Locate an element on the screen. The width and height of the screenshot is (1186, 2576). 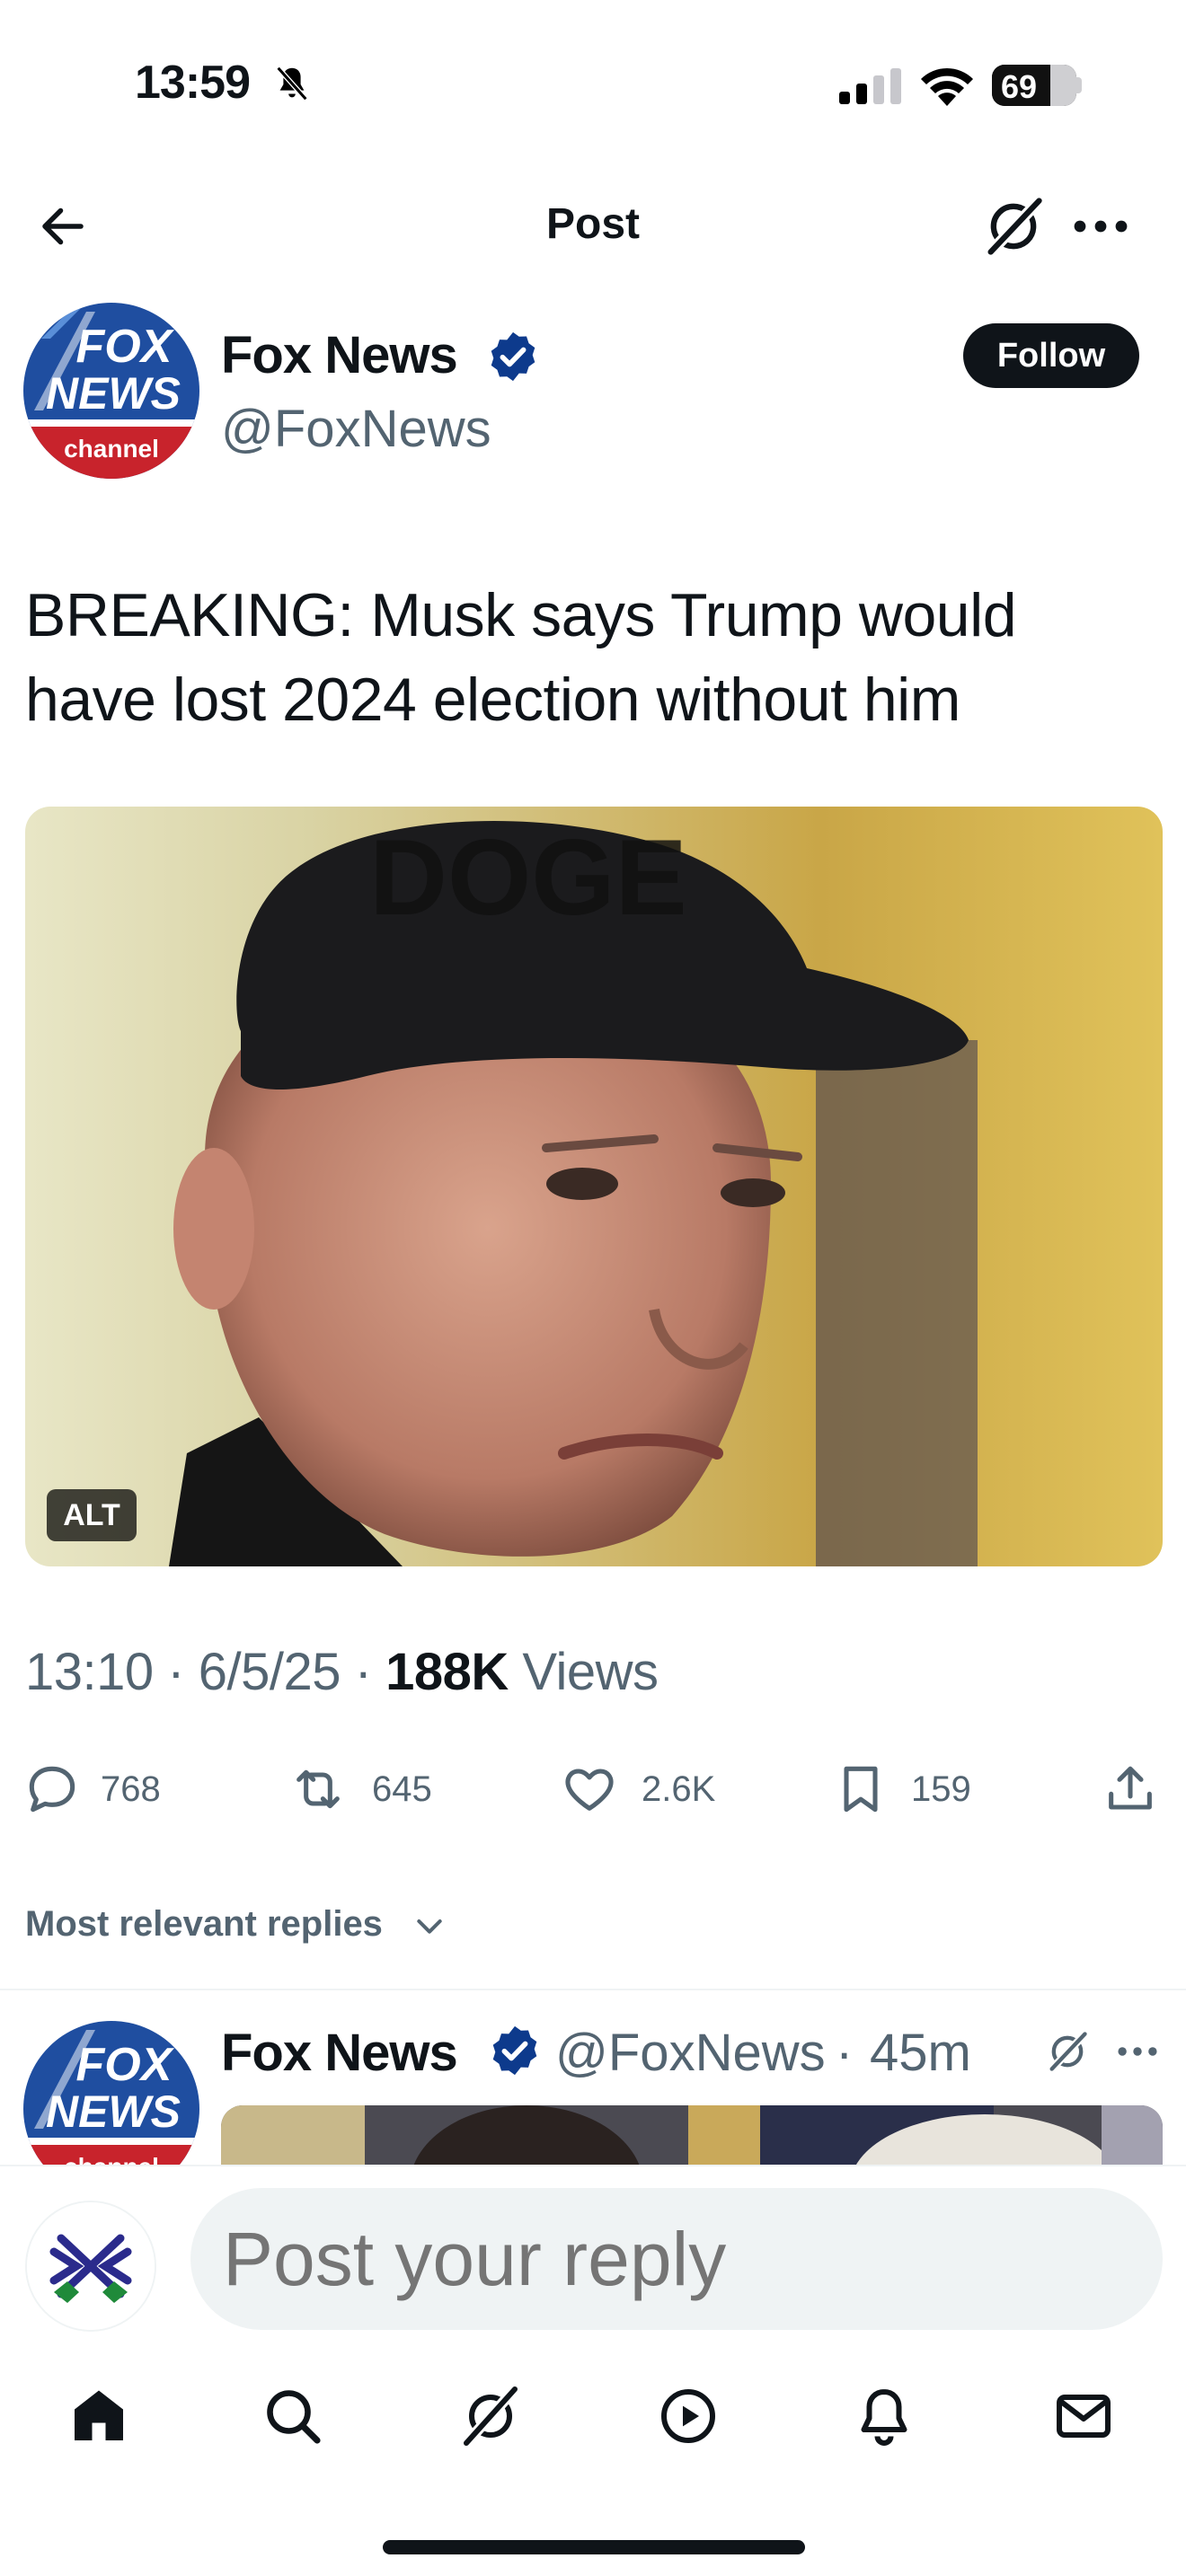
video-play-icon is located at coordinates (688, 2416).